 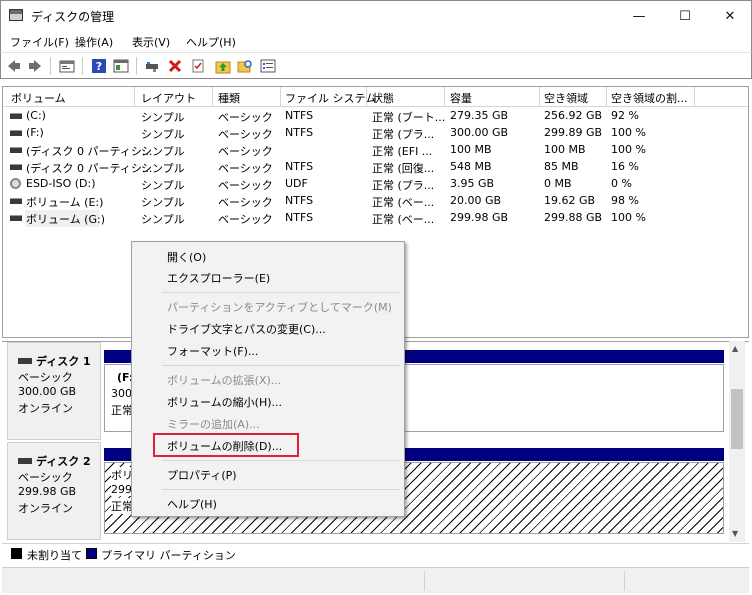 What do you see at coordinates (558, 183) in the screenshot?
I see `cell-free: 0 MB` at bounding box center [558, 183].